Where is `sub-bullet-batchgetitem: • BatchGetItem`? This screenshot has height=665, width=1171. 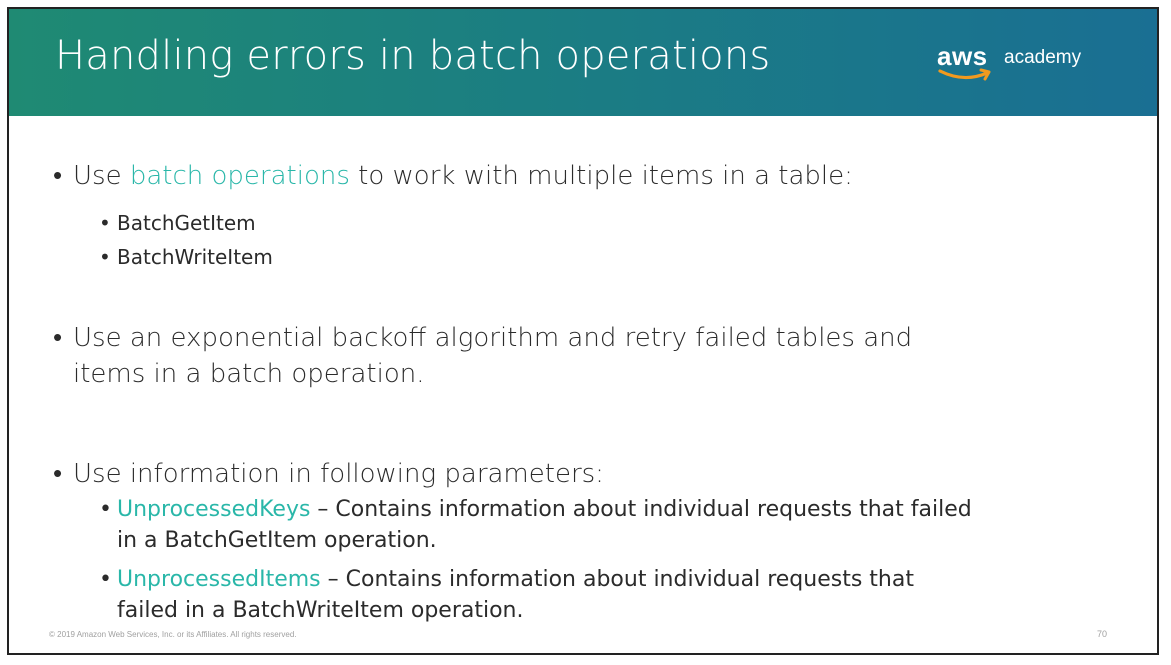
sub-bullet-batchgetitem: • BatchGetItem is located at coordinates (177, 223).